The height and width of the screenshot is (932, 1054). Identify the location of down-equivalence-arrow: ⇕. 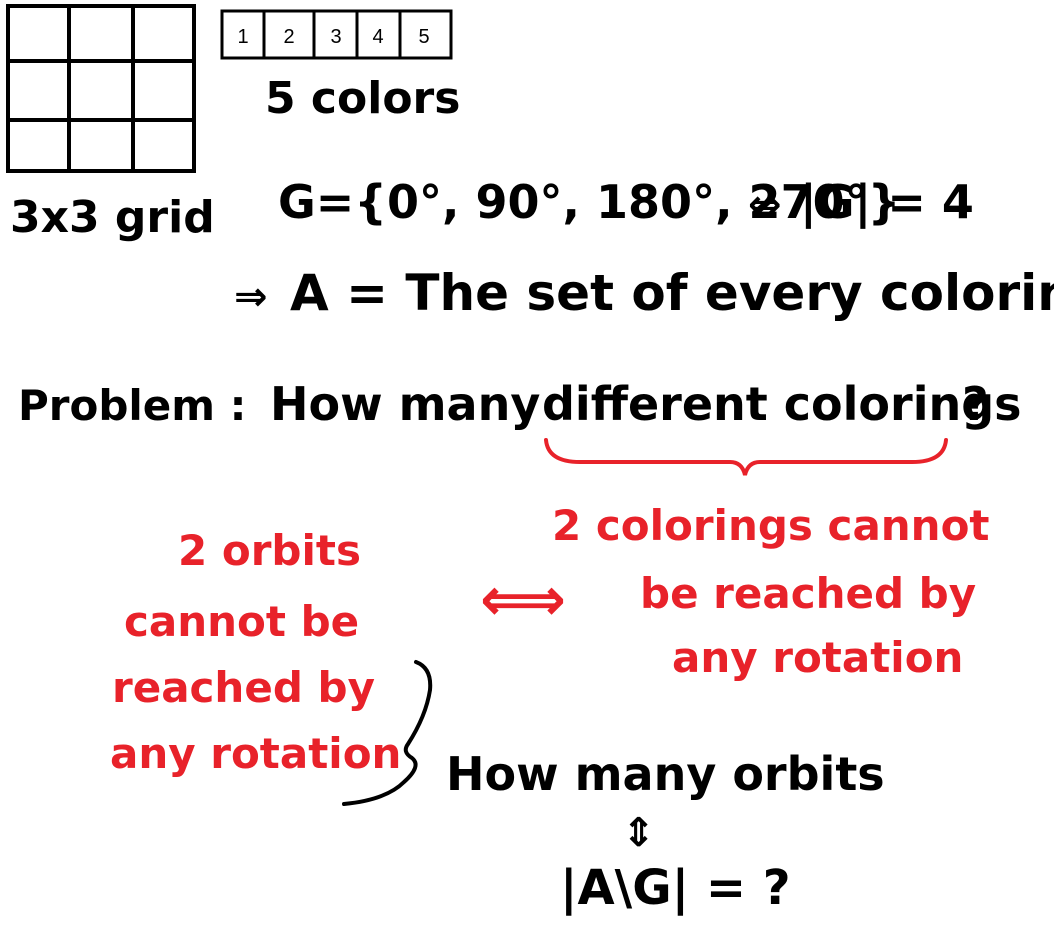
(639, 833).